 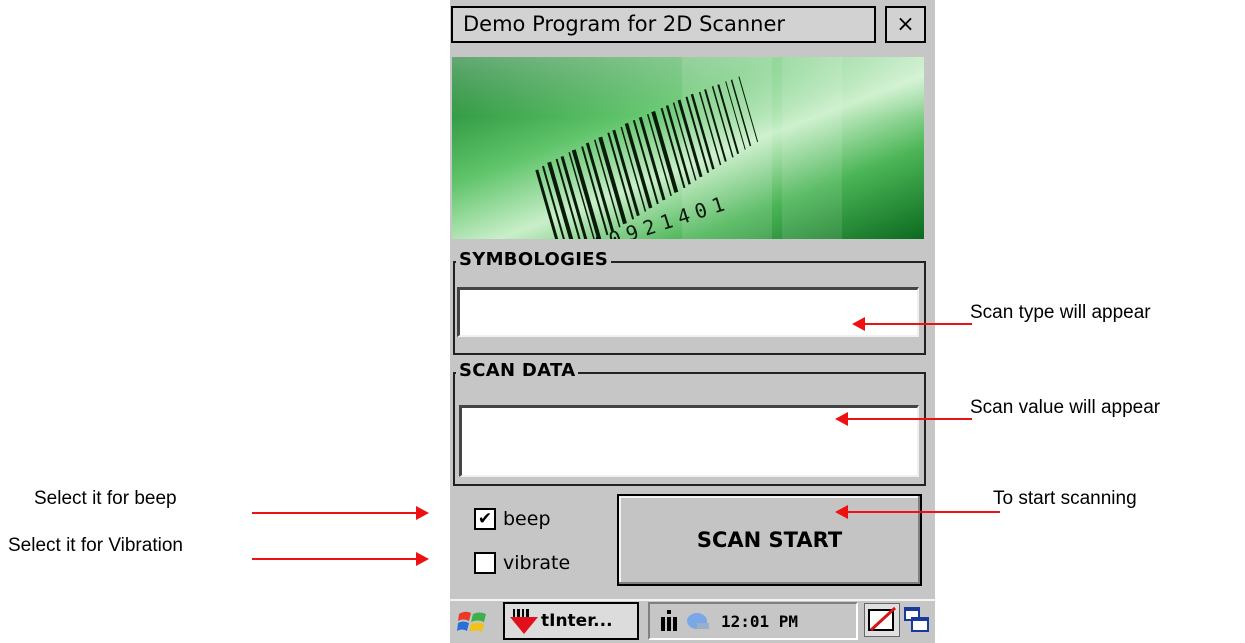 I want to click on clock: 12:01 PM, so click(x=759, y=621).